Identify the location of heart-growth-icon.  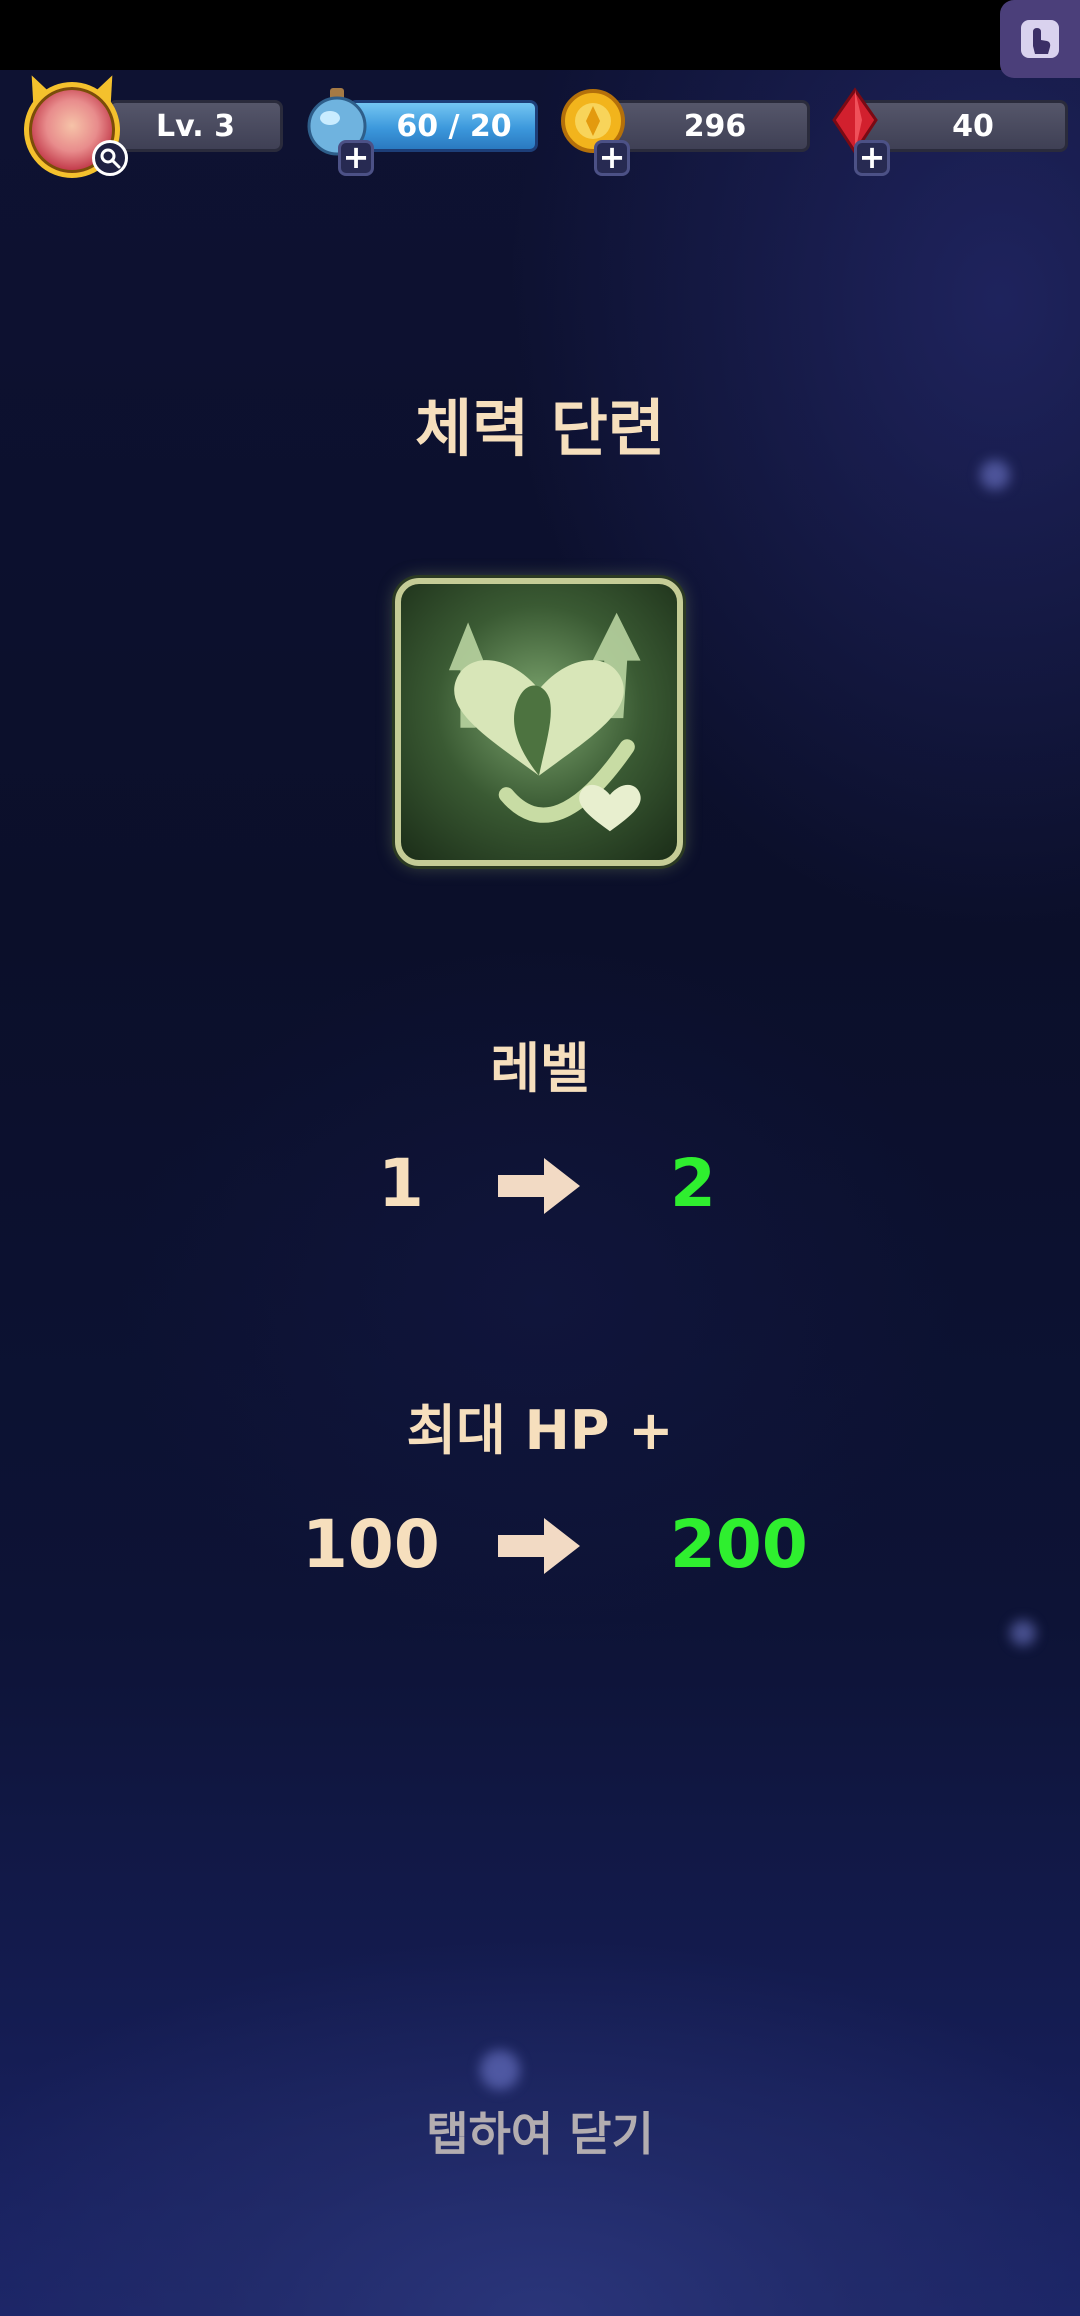
(544, 722).